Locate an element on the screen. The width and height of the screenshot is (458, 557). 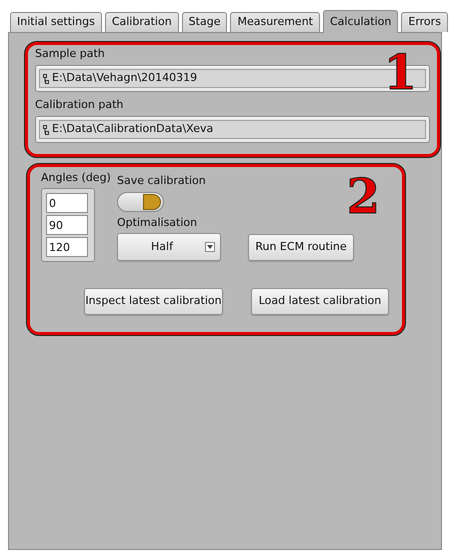
field-label: Calibration path is located at coordinates (79, 105).